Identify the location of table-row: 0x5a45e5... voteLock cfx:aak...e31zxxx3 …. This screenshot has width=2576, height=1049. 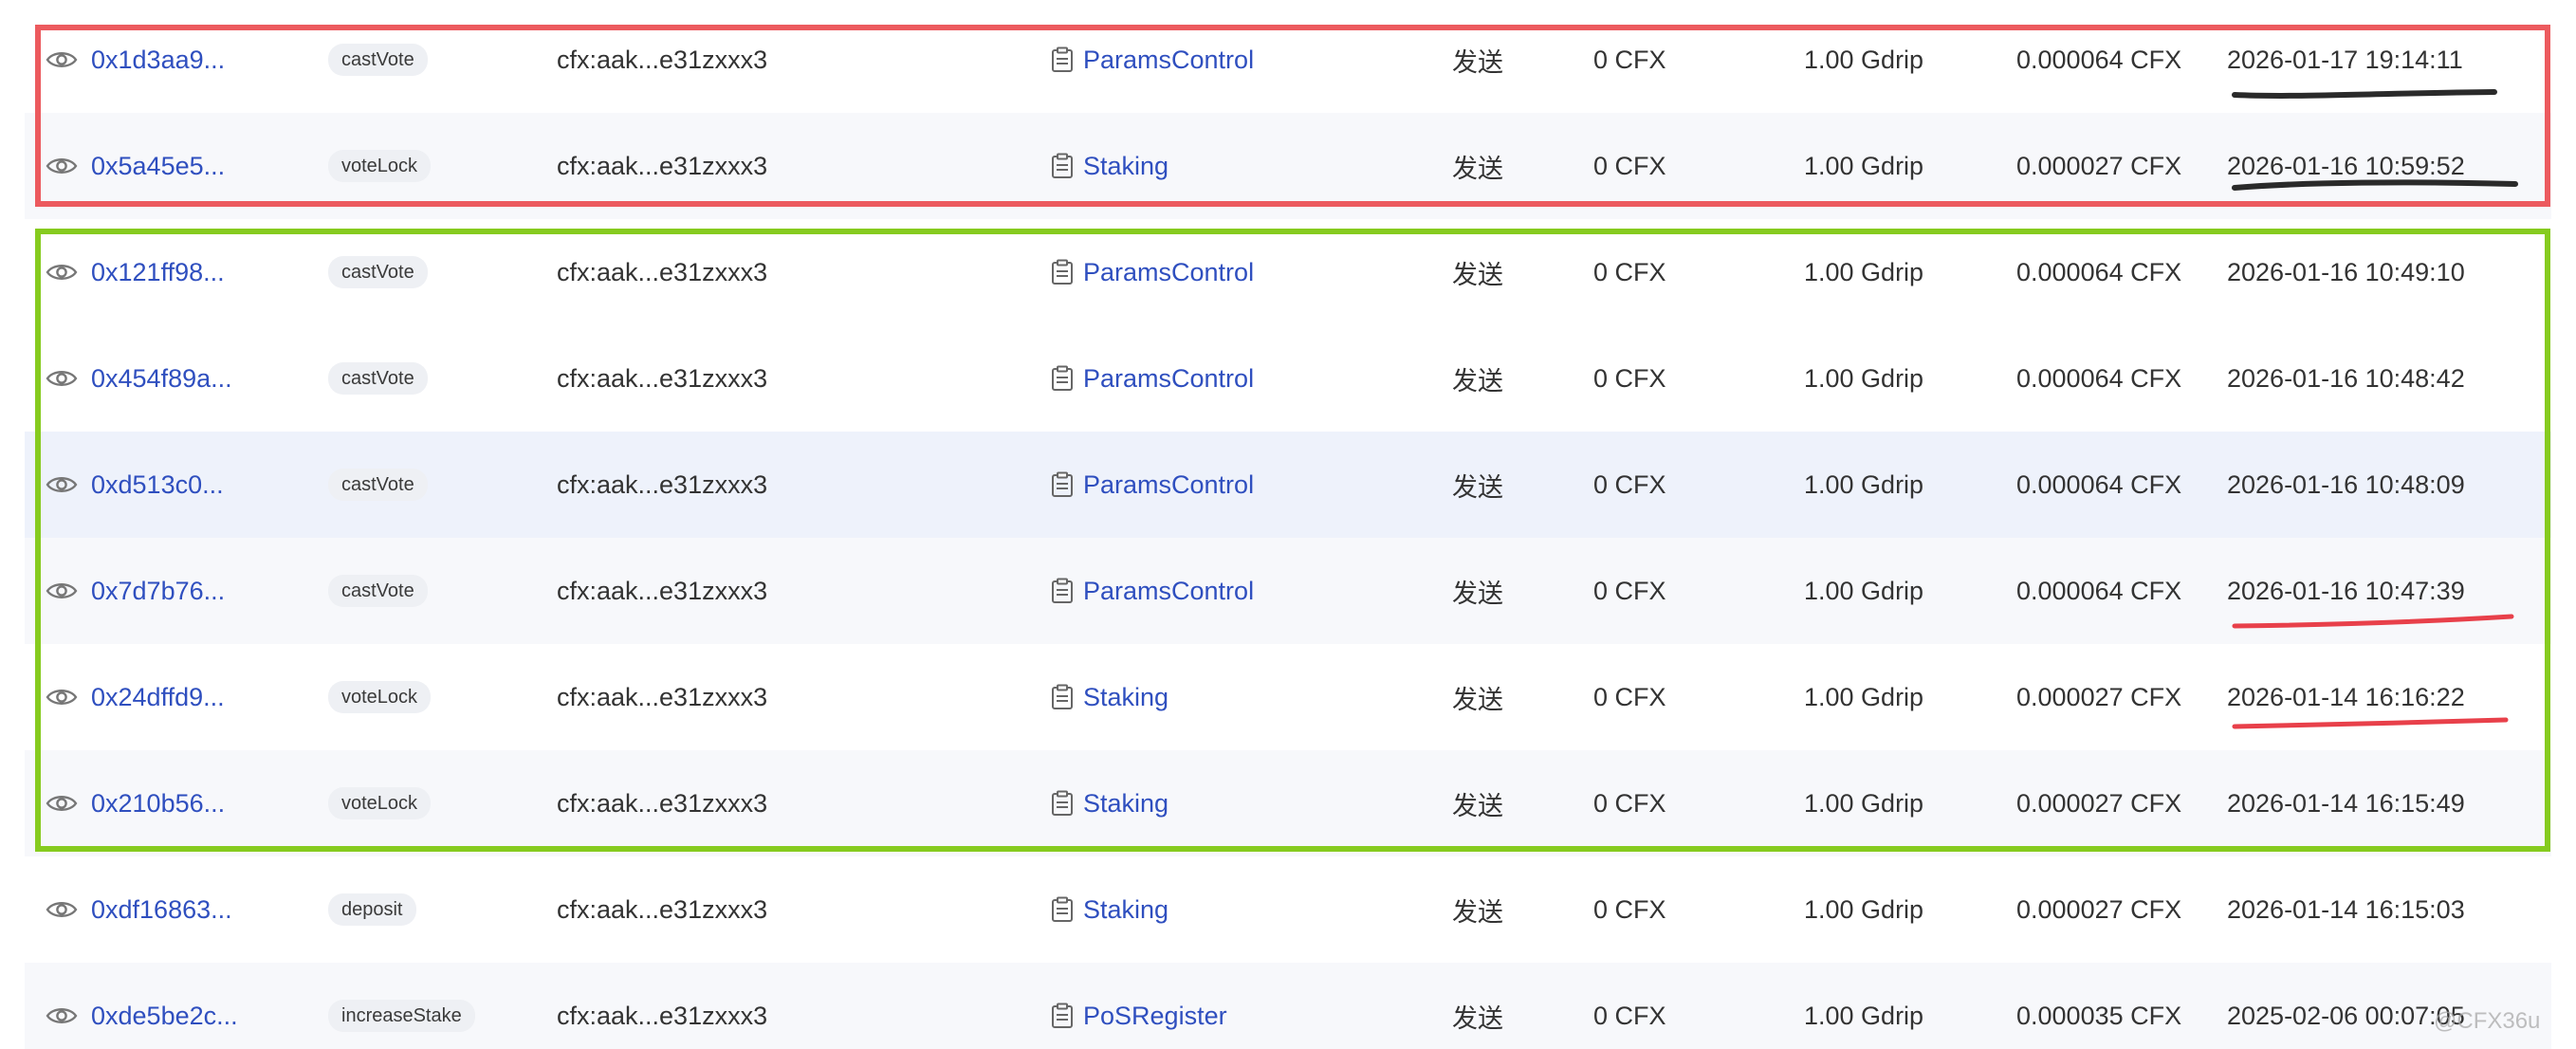
(1288, 166).